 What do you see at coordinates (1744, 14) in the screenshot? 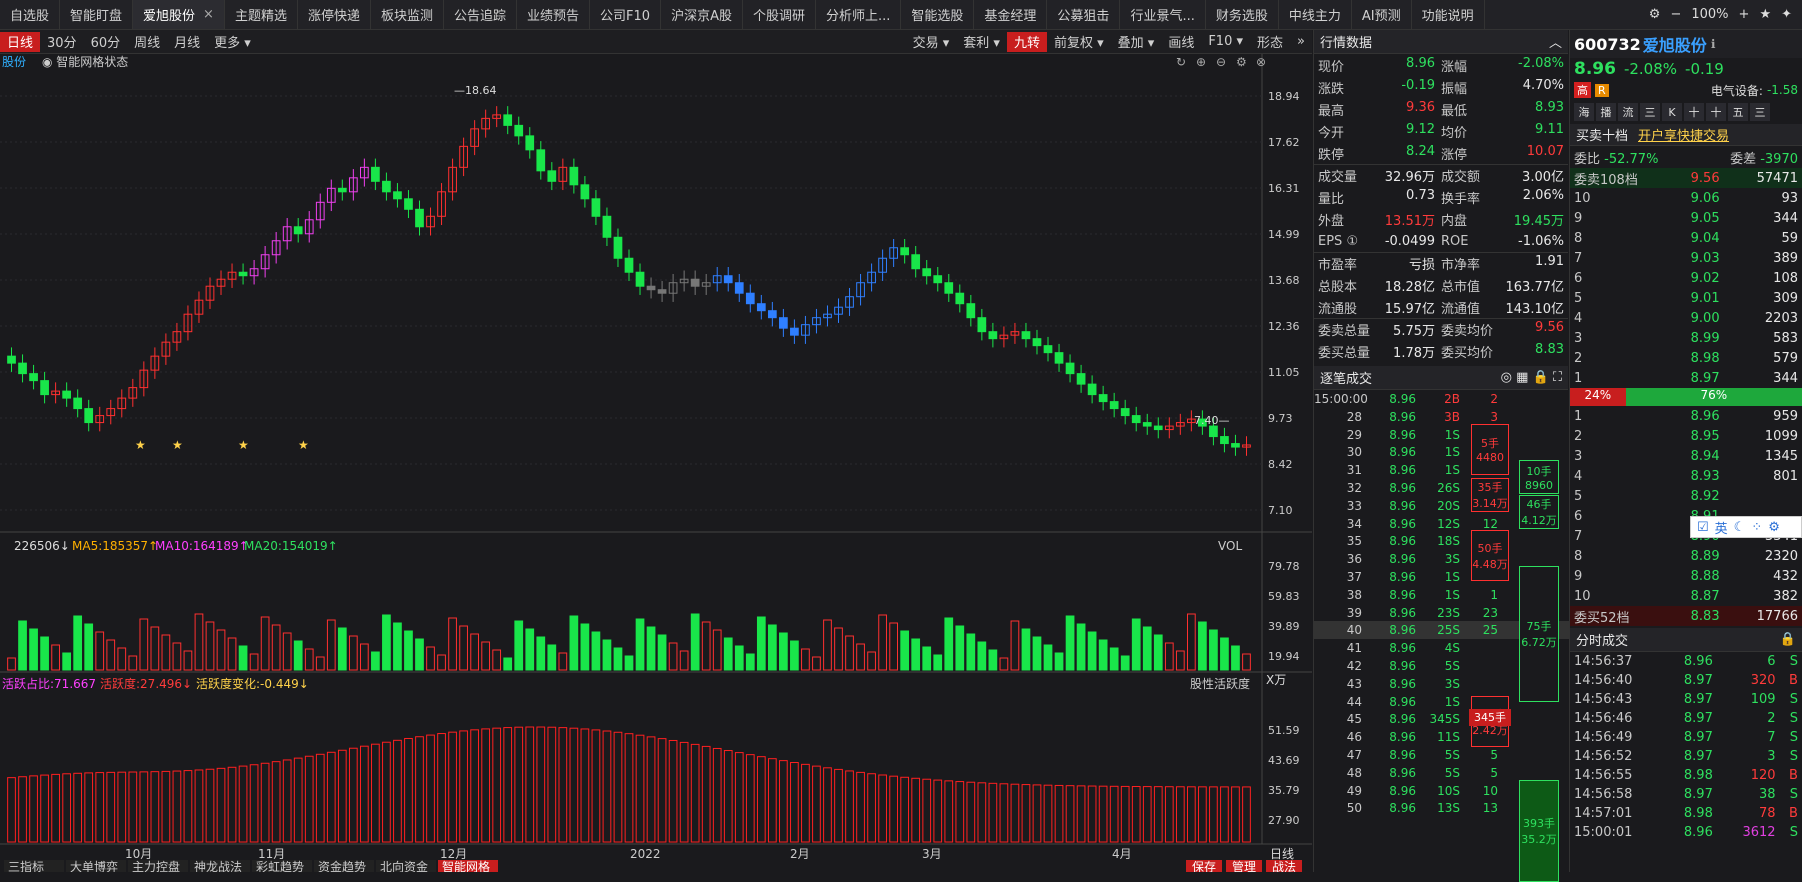
I see `zoom-in-icon: +` at bounding box center [1744, 14].